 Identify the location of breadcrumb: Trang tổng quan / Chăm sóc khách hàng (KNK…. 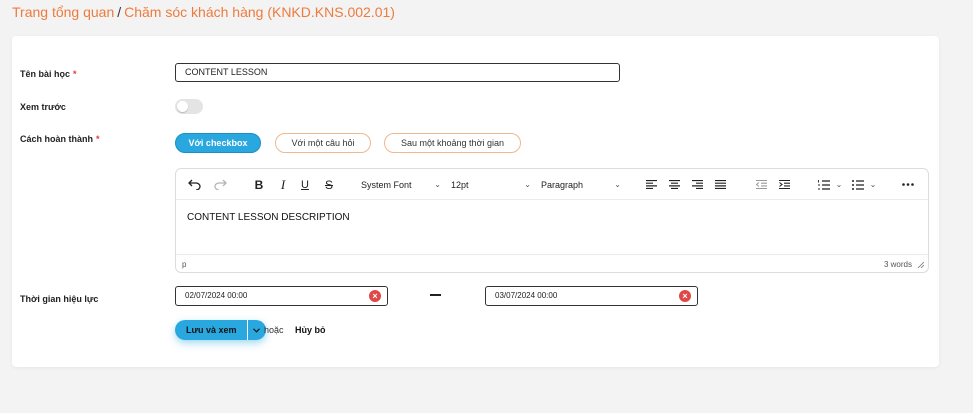
(203, 12).